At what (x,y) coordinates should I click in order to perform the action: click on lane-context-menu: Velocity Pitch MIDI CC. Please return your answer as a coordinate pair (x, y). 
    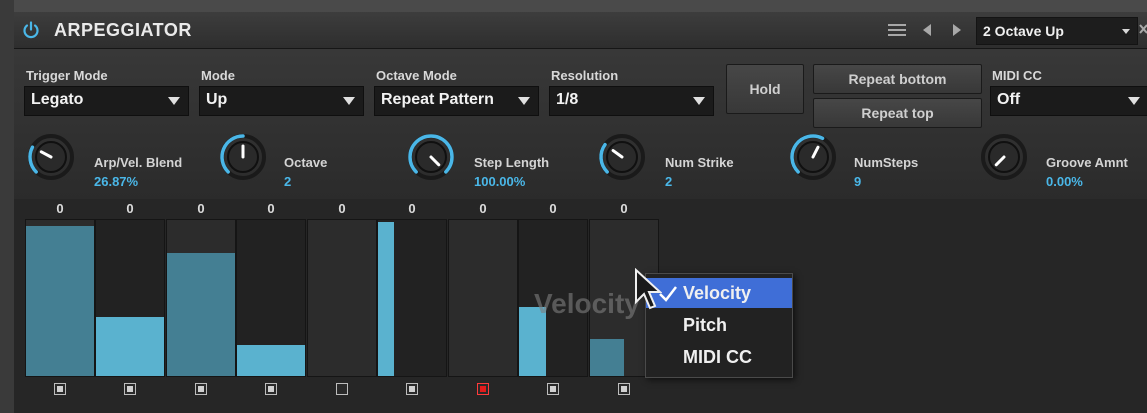
    Looking at the image, I should click on (719, 325).